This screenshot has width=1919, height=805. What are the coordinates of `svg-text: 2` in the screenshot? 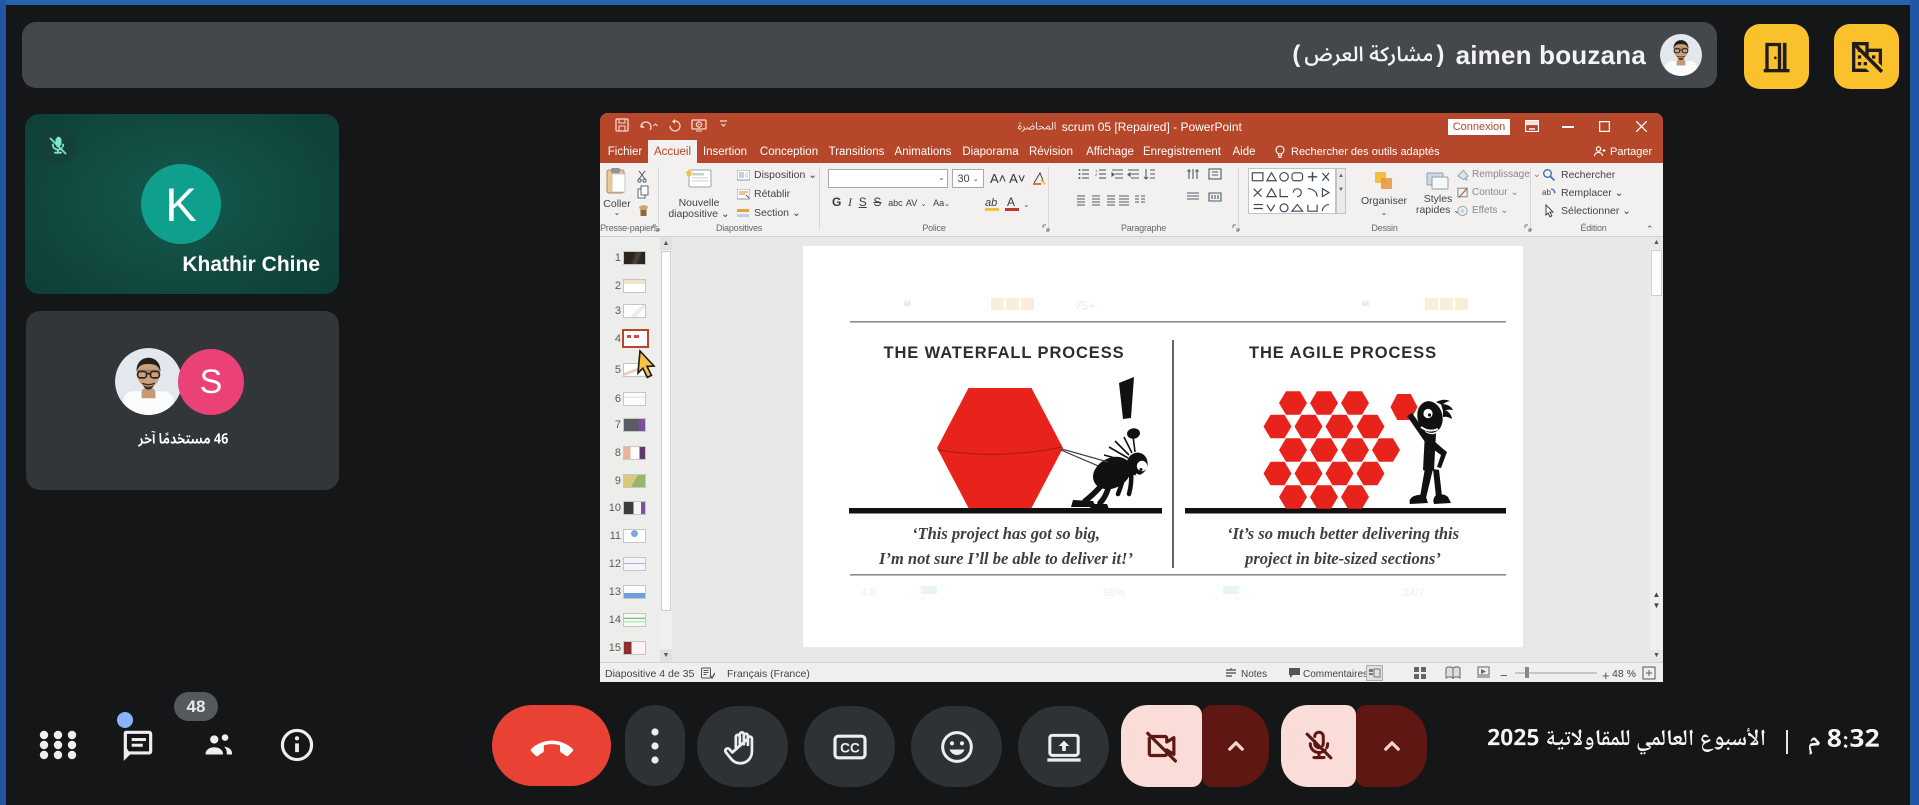 It's located at (1096, 174).